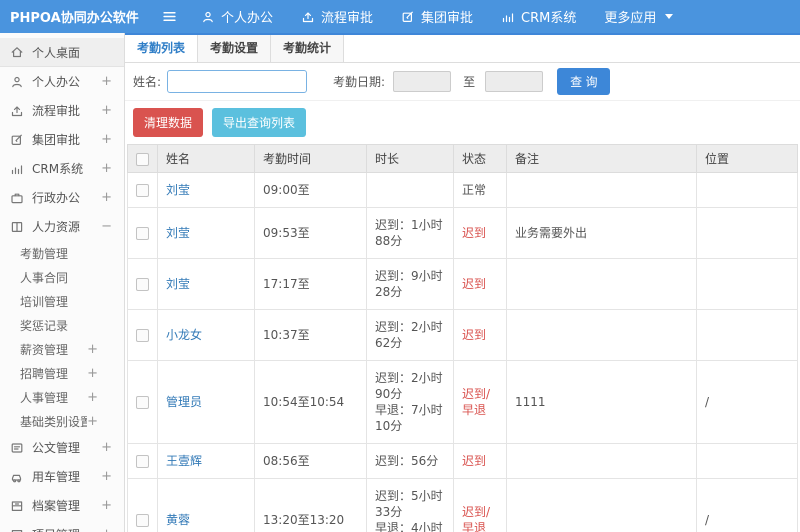 The width and height of the screenshot is (800, 532). I want to click on top-nav-item-0: 个人办公, so click(237, 16).